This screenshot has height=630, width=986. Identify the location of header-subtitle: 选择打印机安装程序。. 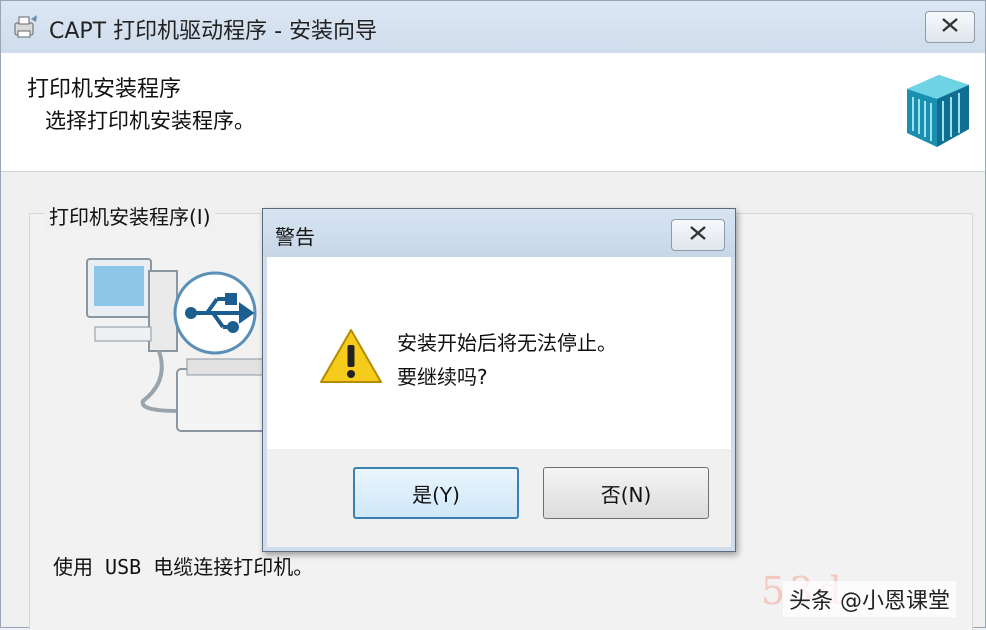
(150, 121).